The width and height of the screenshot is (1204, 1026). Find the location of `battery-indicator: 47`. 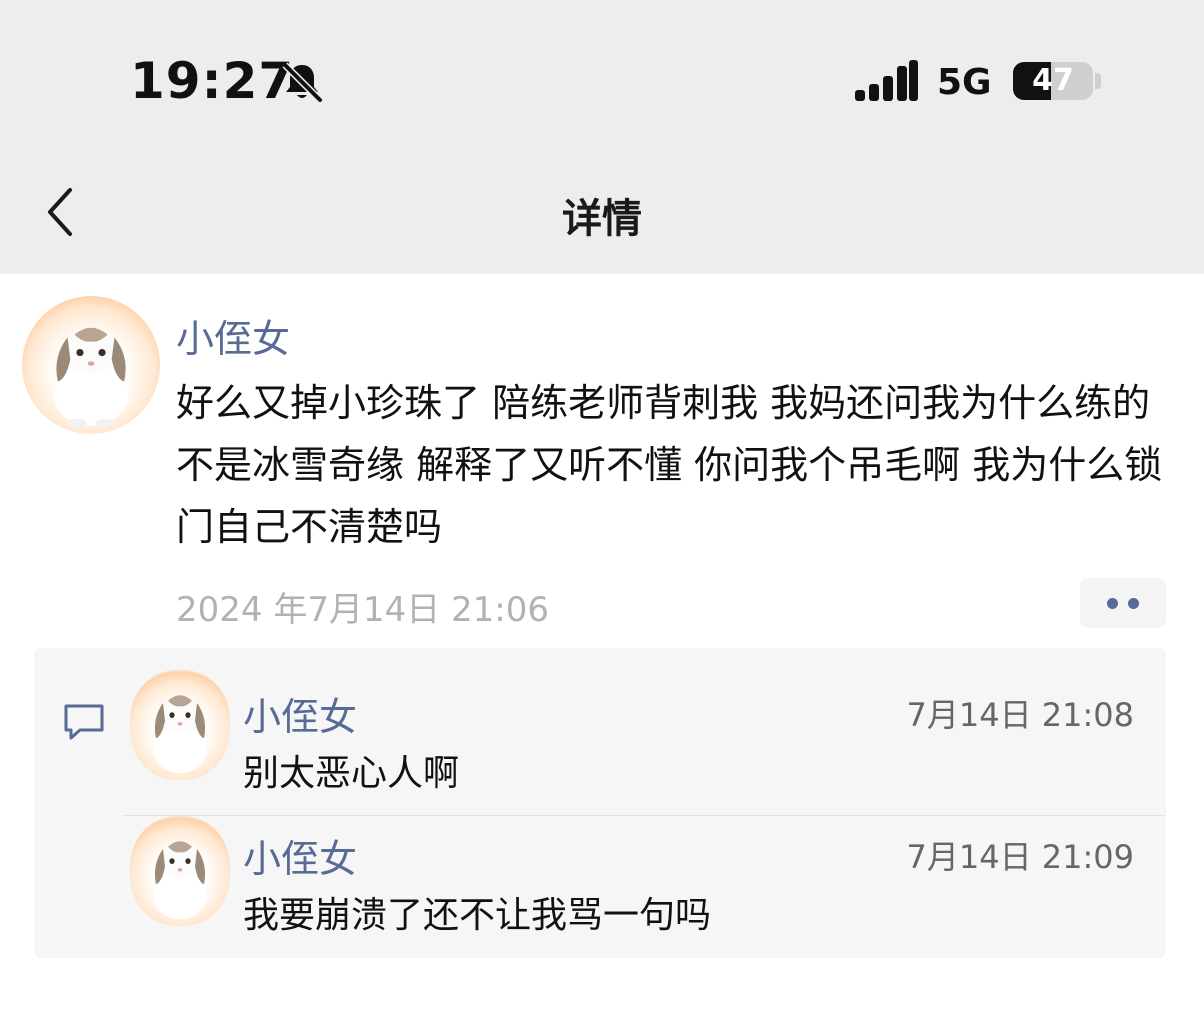

battery-indicator: 47 is located at coordinates (1053, 81).